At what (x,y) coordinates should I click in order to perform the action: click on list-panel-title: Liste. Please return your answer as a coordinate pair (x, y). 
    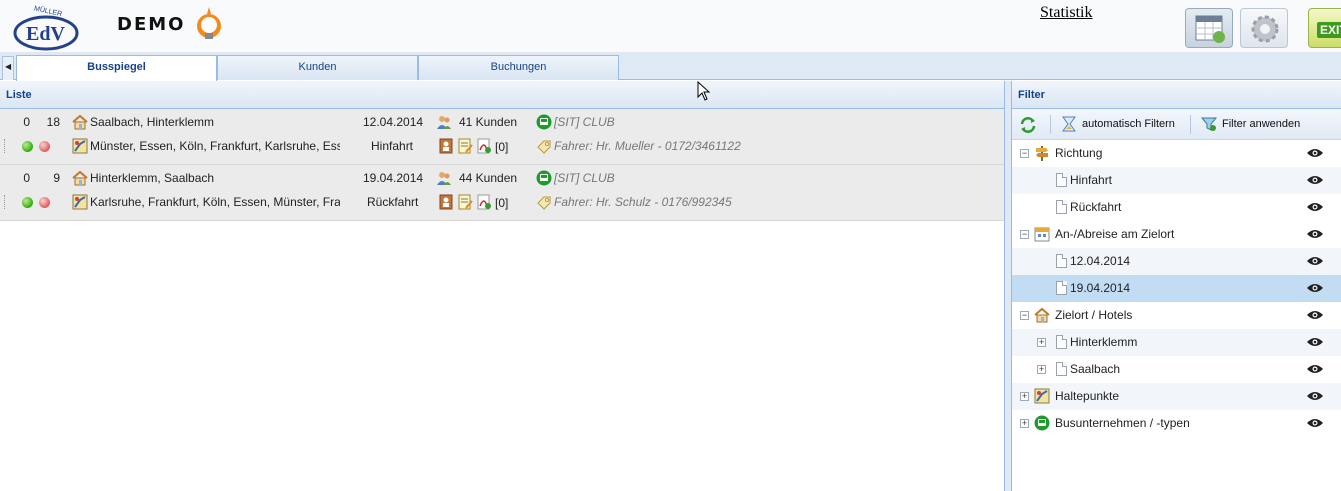
    Looking at the image, I should click on (502, 95).